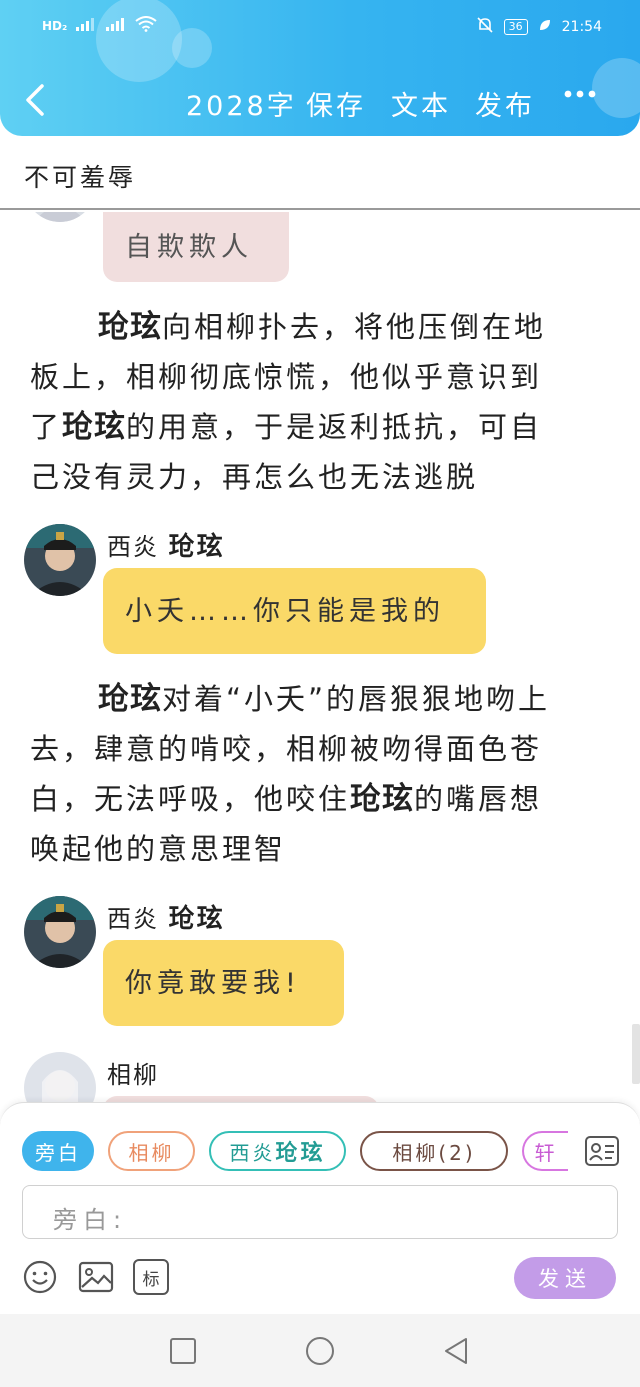 The width and height of the screenshot is (640, 1387). Describe the element at coordinates (223, 983) in the screenshot. I see `message-bubble: 你竟敢要我!` at that location.